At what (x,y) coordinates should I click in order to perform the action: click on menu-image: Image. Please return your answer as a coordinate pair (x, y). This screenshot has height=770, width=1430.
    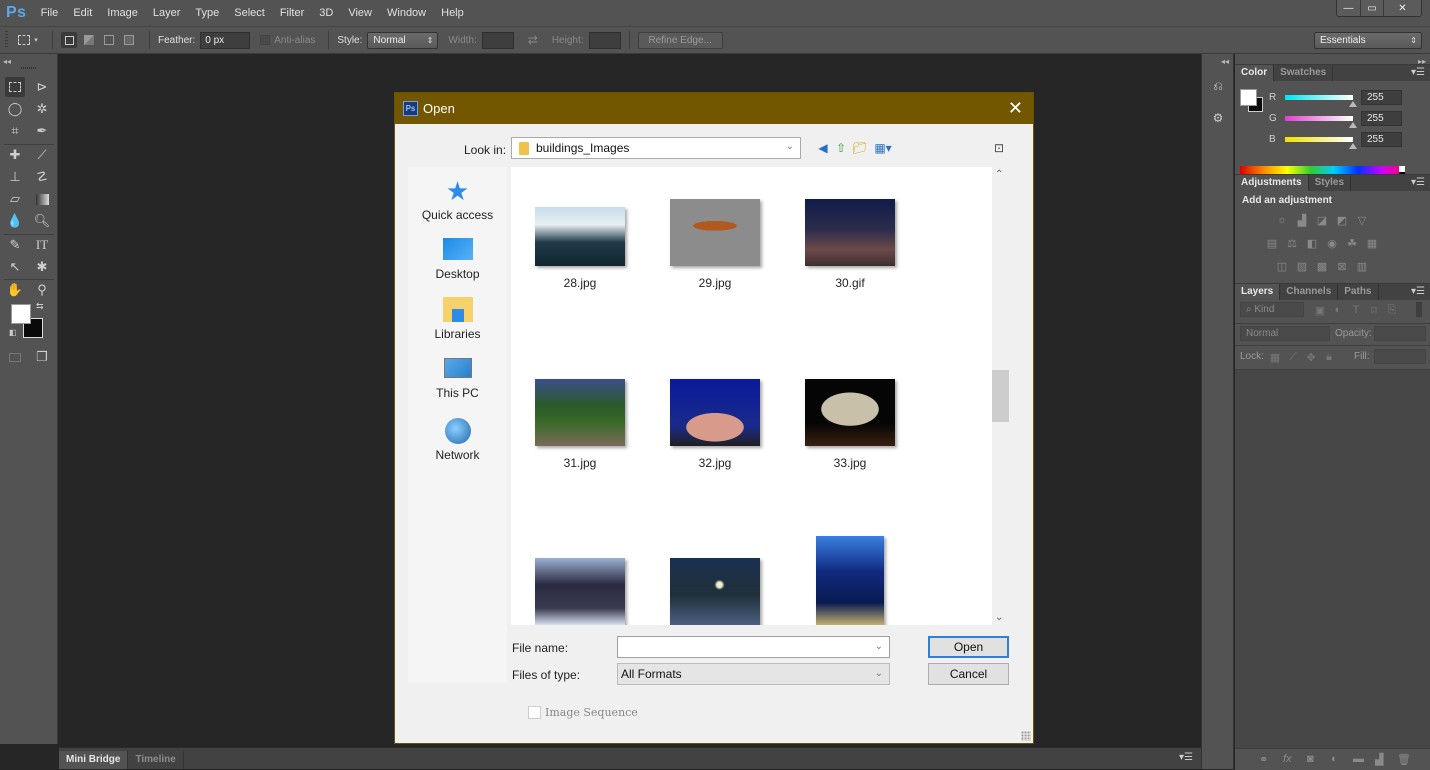
    Looking at the image, I should click on (122, 13).